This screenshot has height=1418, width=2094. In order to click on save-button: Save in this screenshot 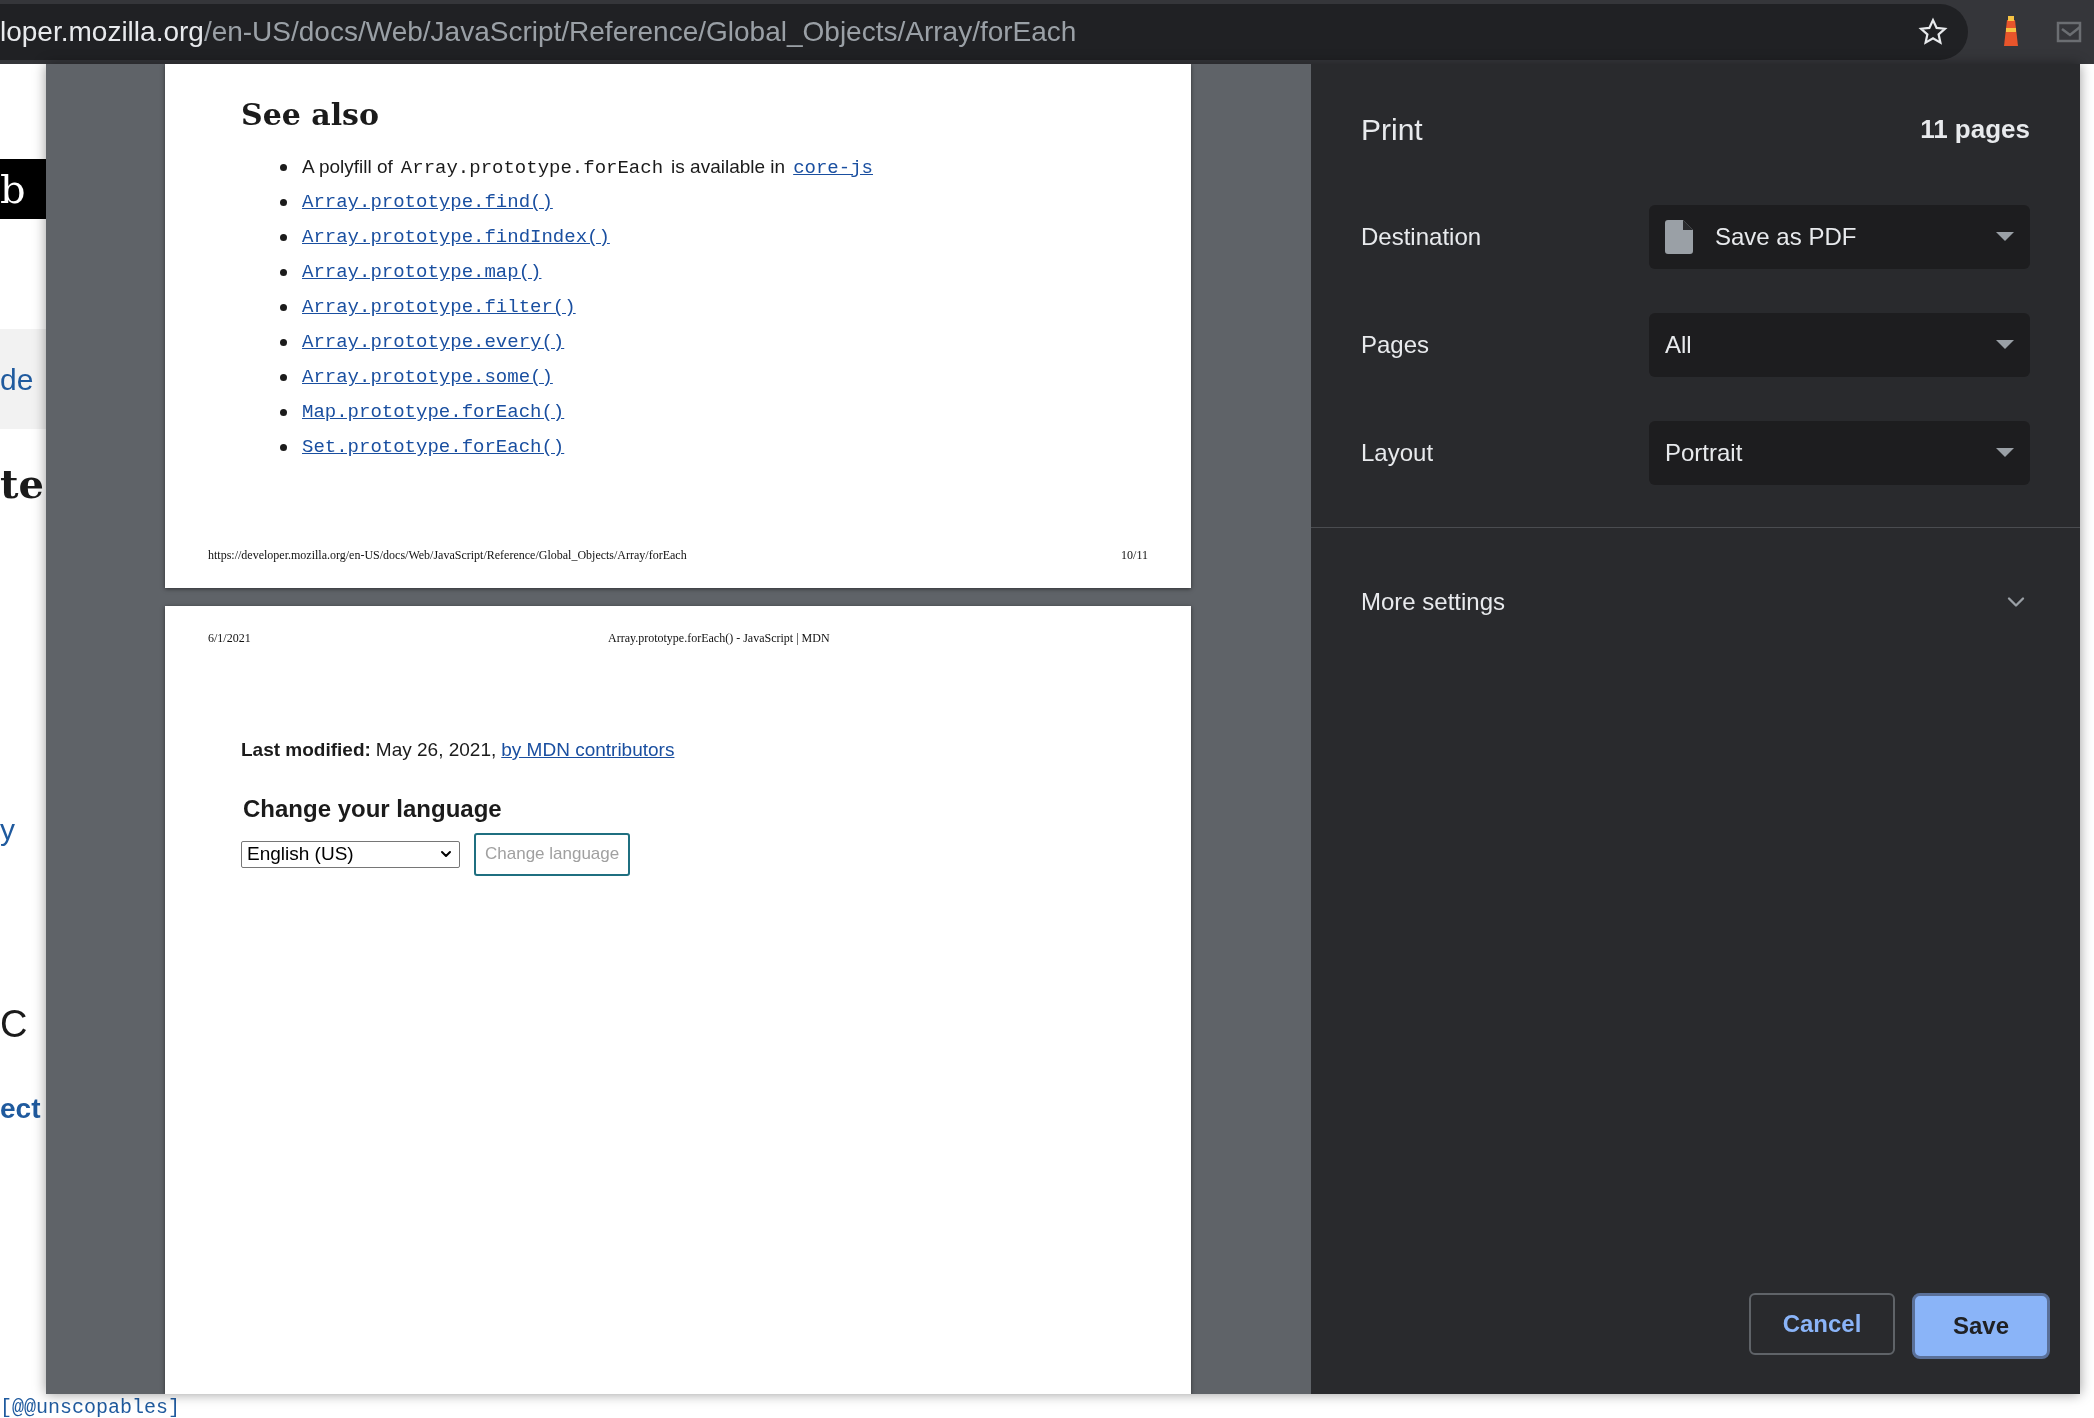, I will do `click(1981, 1326)`.